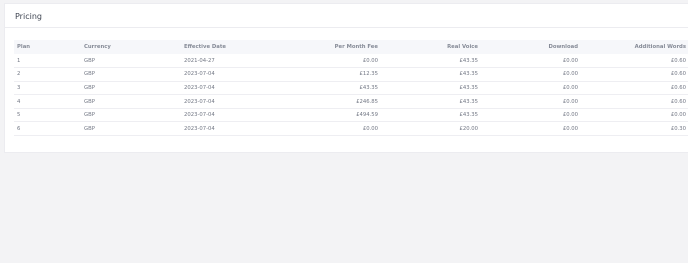 The image size is (688, 263). I want to click on cell-real-voice: £20.00, so click(431, 129).